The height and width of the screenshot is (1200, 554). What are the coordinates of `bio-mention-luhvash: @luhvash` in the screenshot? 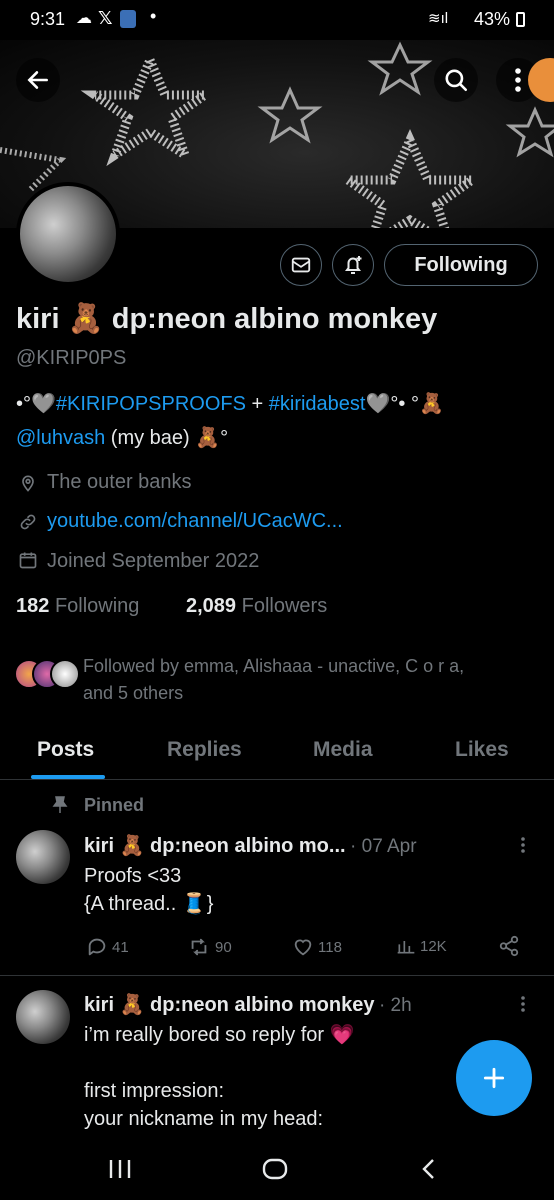 It's located at (60, 438).